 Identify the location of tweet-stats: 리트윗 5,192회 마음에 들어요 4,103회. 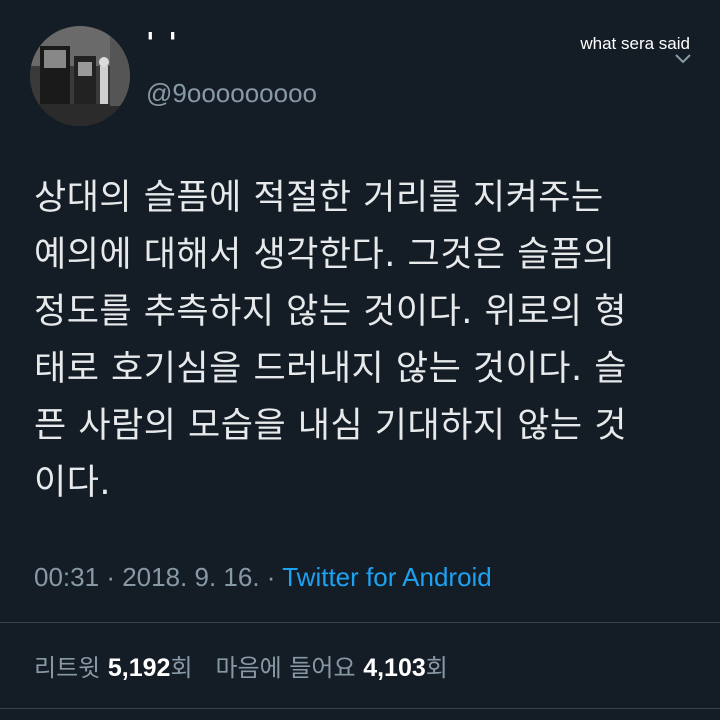
(241, 665).